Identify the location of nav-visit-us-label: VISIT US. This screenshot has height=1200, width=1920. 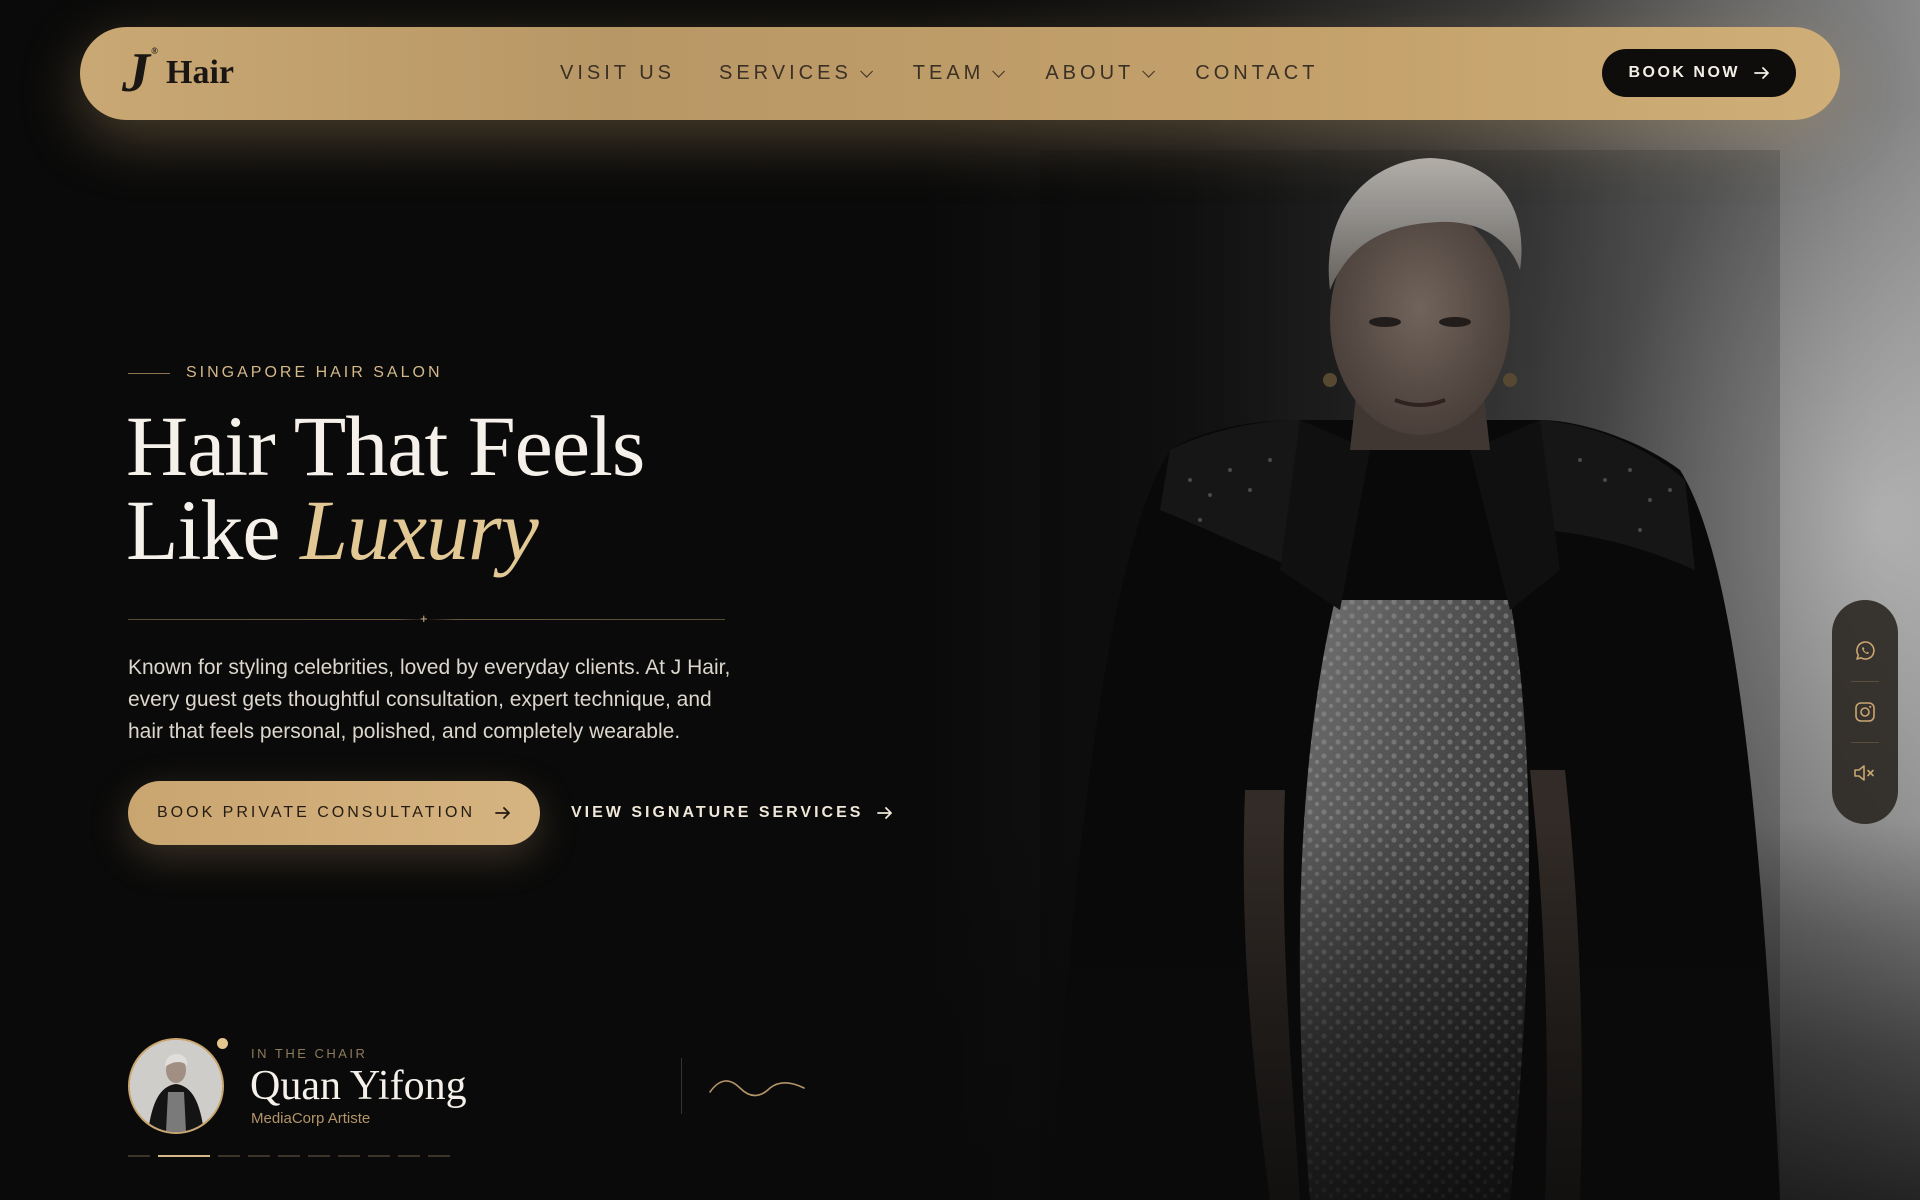
(617, 73).